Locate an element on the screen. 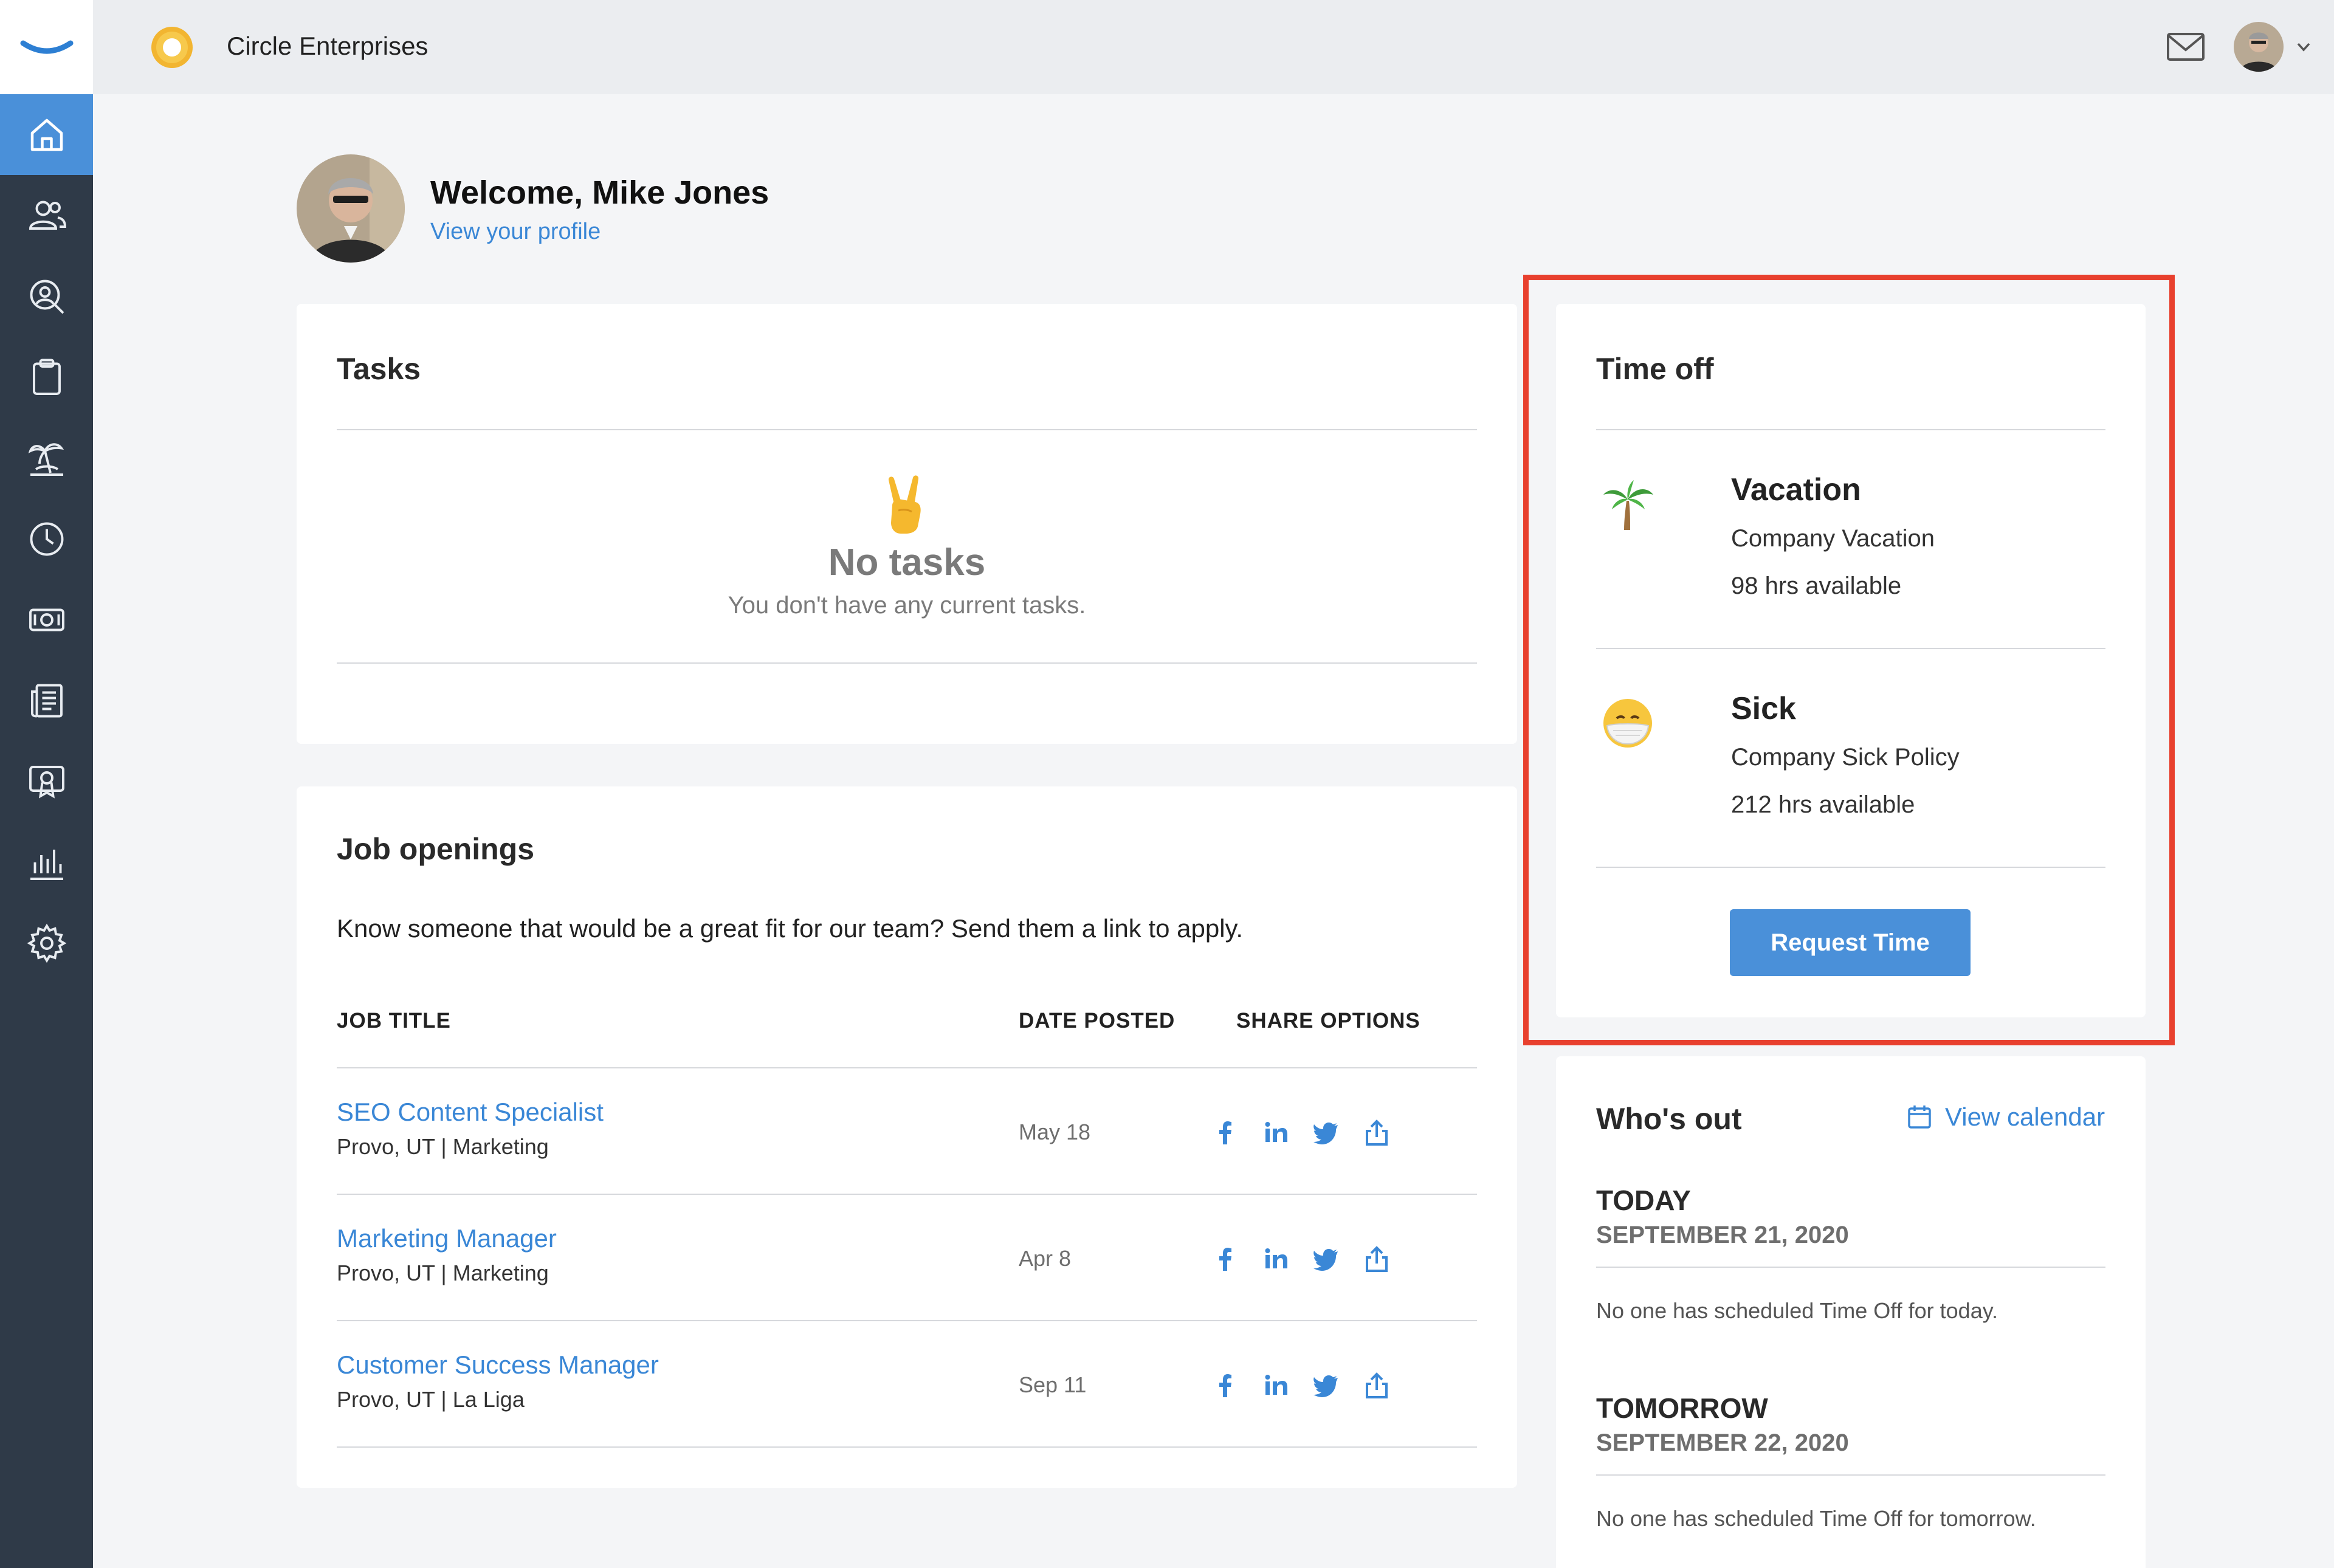 The width and height of the screenshot is (2334, 1568). sidebar-item-time-tracking is located at coordinates (46, 538).